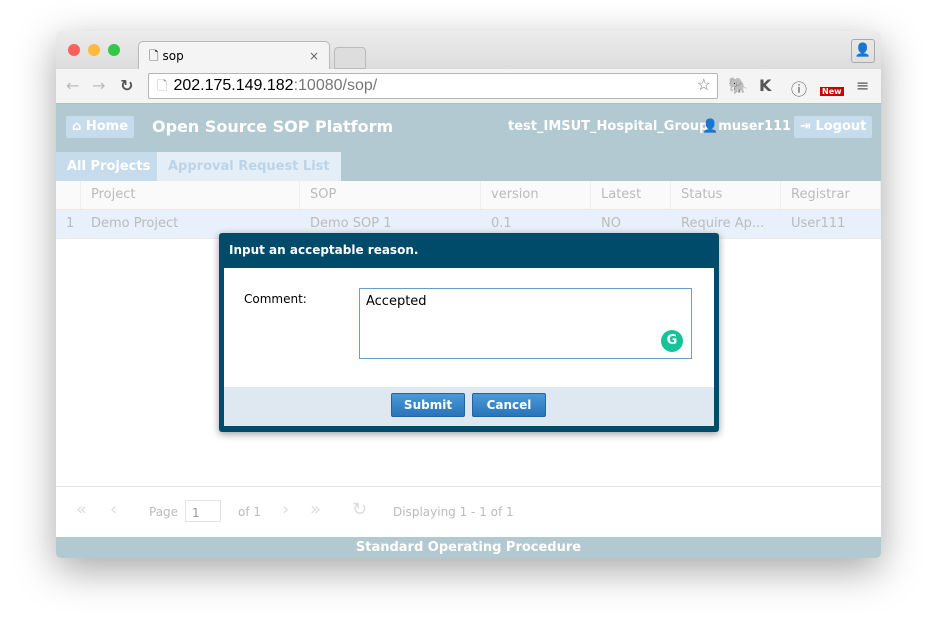 This screenshot has width=937, height=639. What do you see at coordinates (818, 223) in the screenshot?
I see `cell-registrar: User111` at bounding box center [818, 223].